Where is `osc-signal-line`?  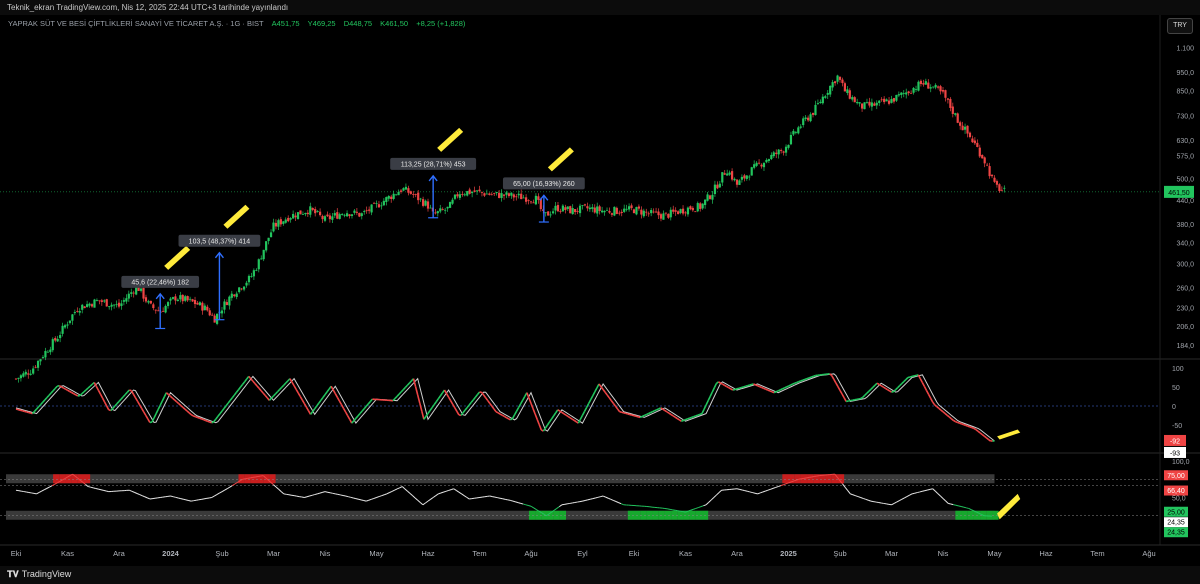
osc-signal-line is located at coordinates (505, 407).